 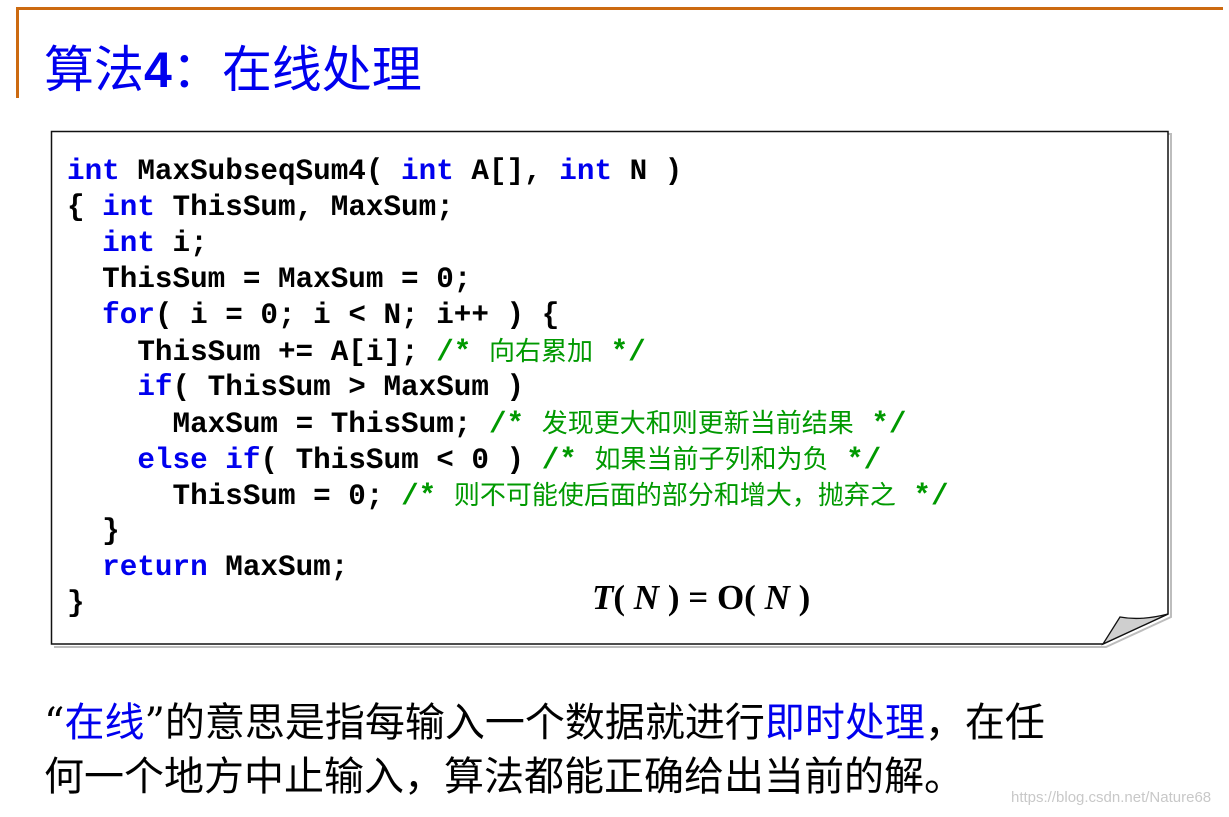 What do you see at coordinates (104, 723) in the screenshot?
I see `term-online: 在线` at bounding box center [104, 723].